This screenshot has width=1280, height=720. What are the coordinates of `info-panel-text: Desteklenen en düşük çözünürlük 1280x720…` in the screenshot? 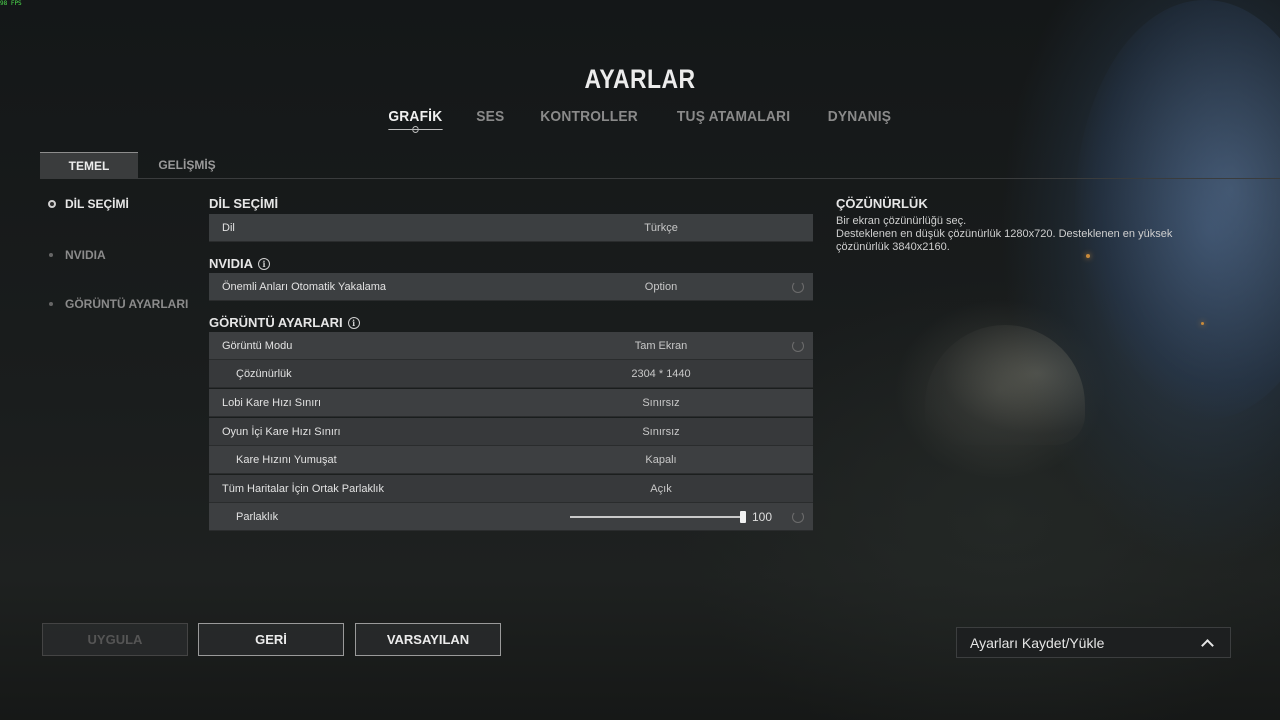 It's located at (1004, 240).